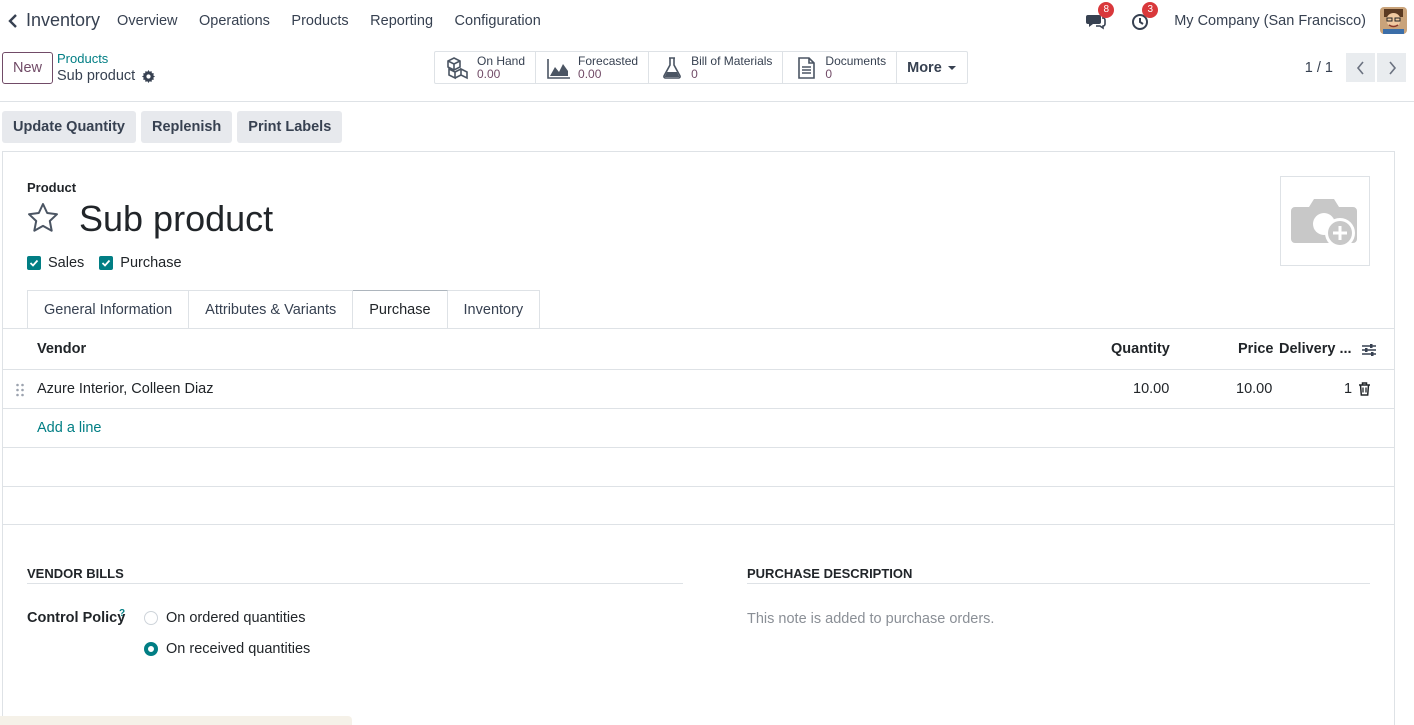  I want to click on column-vendor: Vendor, so click(61, 349).